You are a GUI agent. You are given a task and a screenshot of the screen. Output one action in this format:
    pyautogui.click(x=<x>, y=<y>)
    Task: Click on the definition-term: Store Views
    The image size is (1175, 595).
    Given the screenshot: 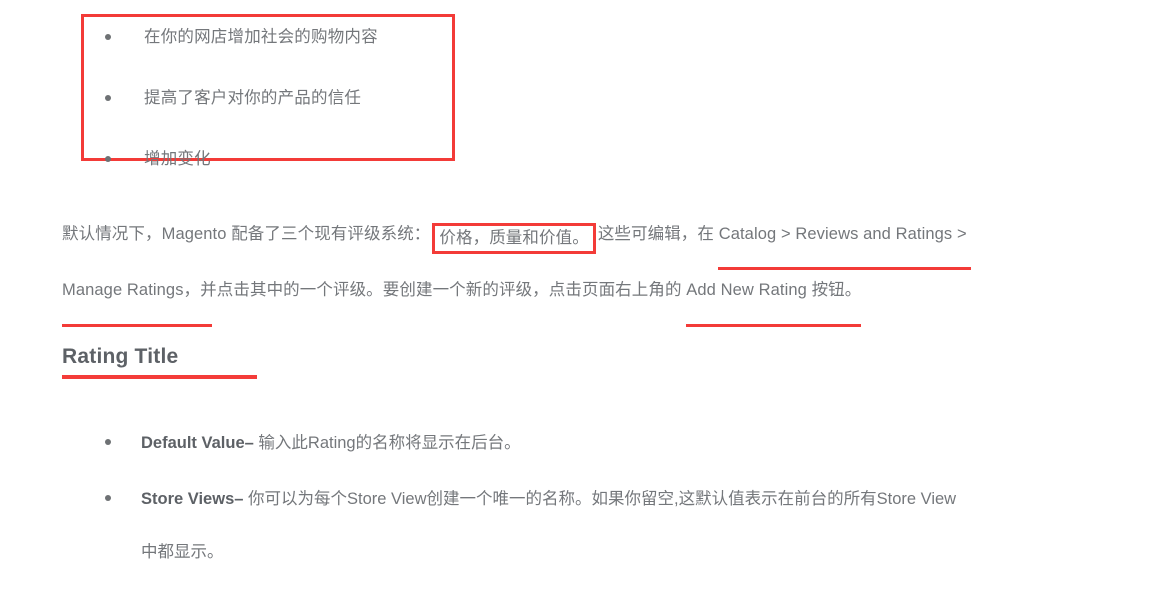 What is the action you would take?
    pyautogui.click(x=188, y=499)
    